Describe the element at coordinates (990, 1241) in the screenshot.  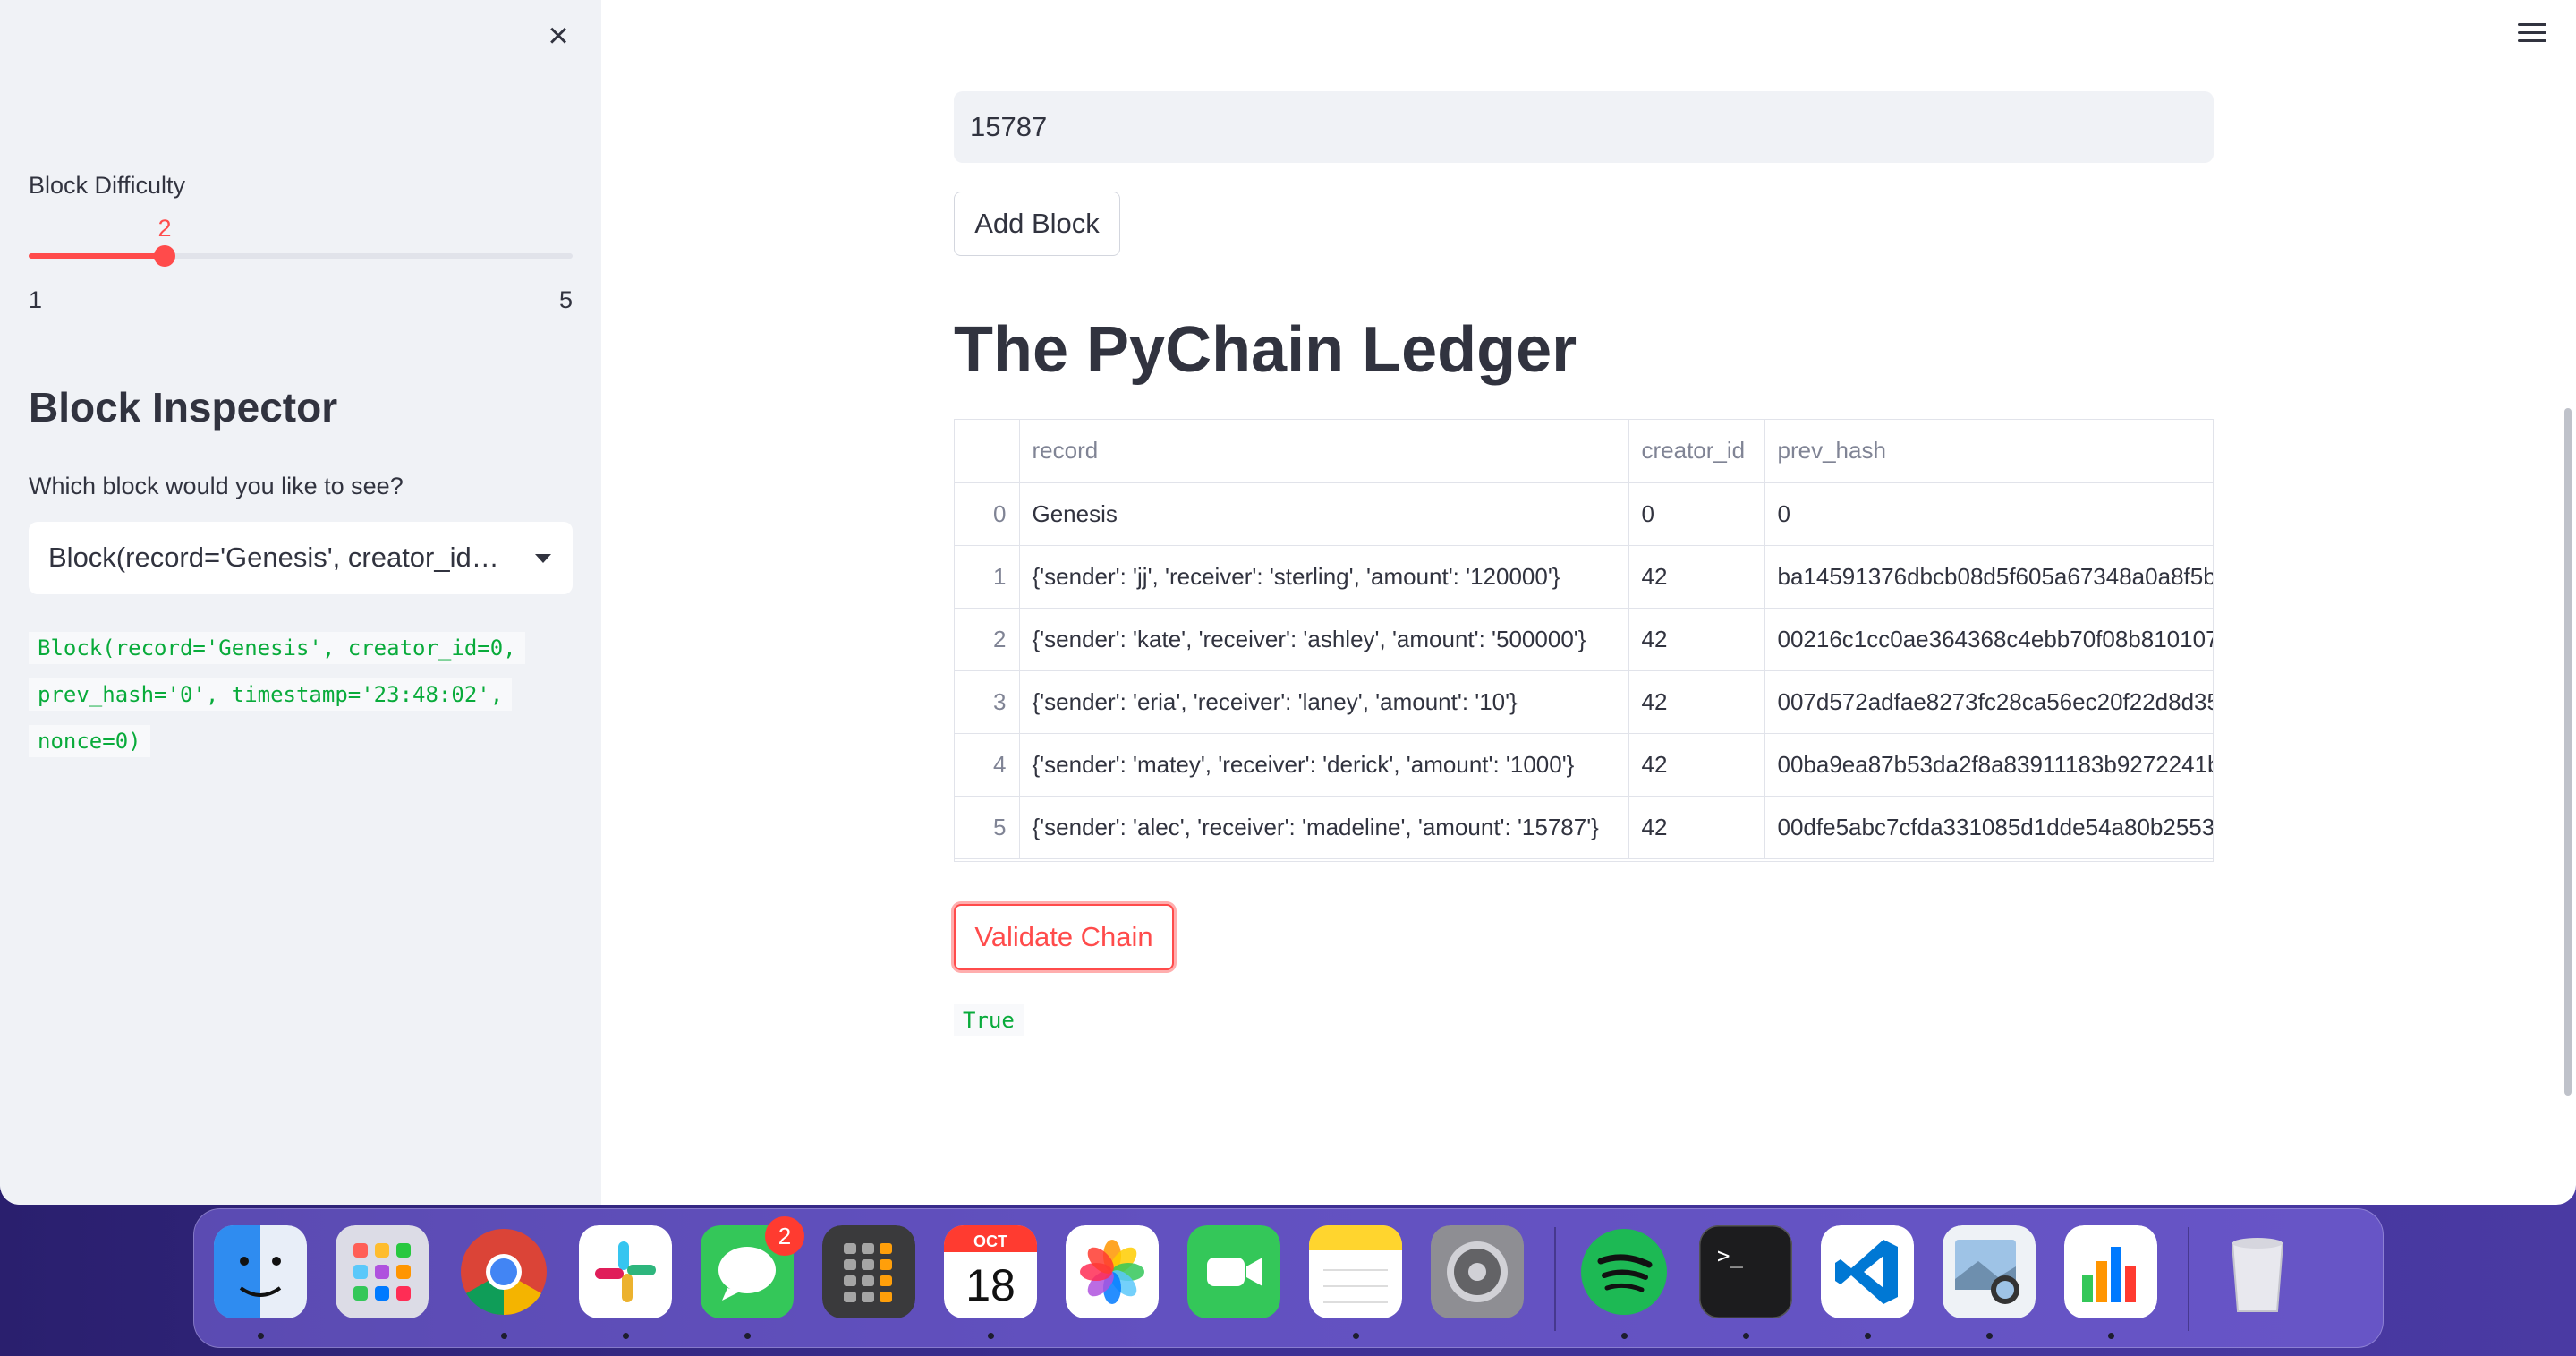
I see `svg-text: OCT` at that location.